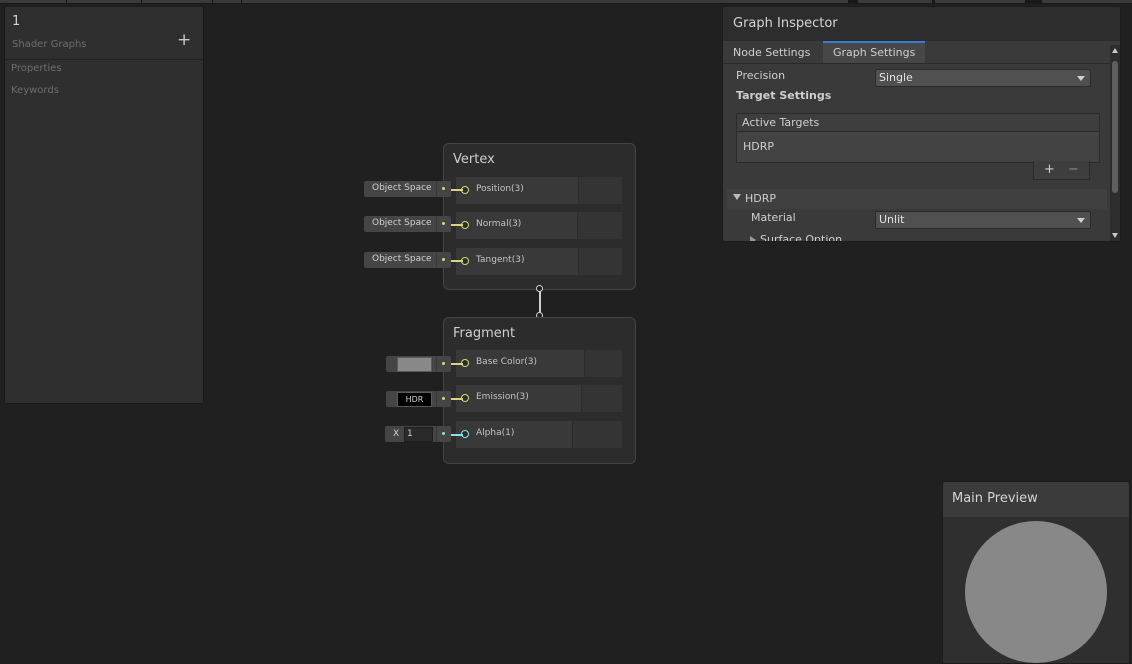  I want to click on blackboard-panel: 1 Shader Graphs + Properties Keywords, so click(104, 205).